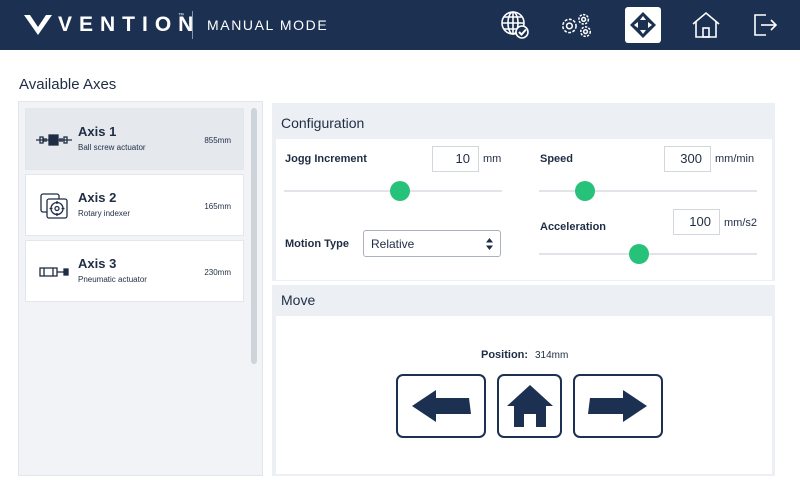 The image size is (800, 501). What do you see at coordinates (97, 131) in the screenshot?
I see `axis-name: Axis 1` at bounding box center [97, 131].